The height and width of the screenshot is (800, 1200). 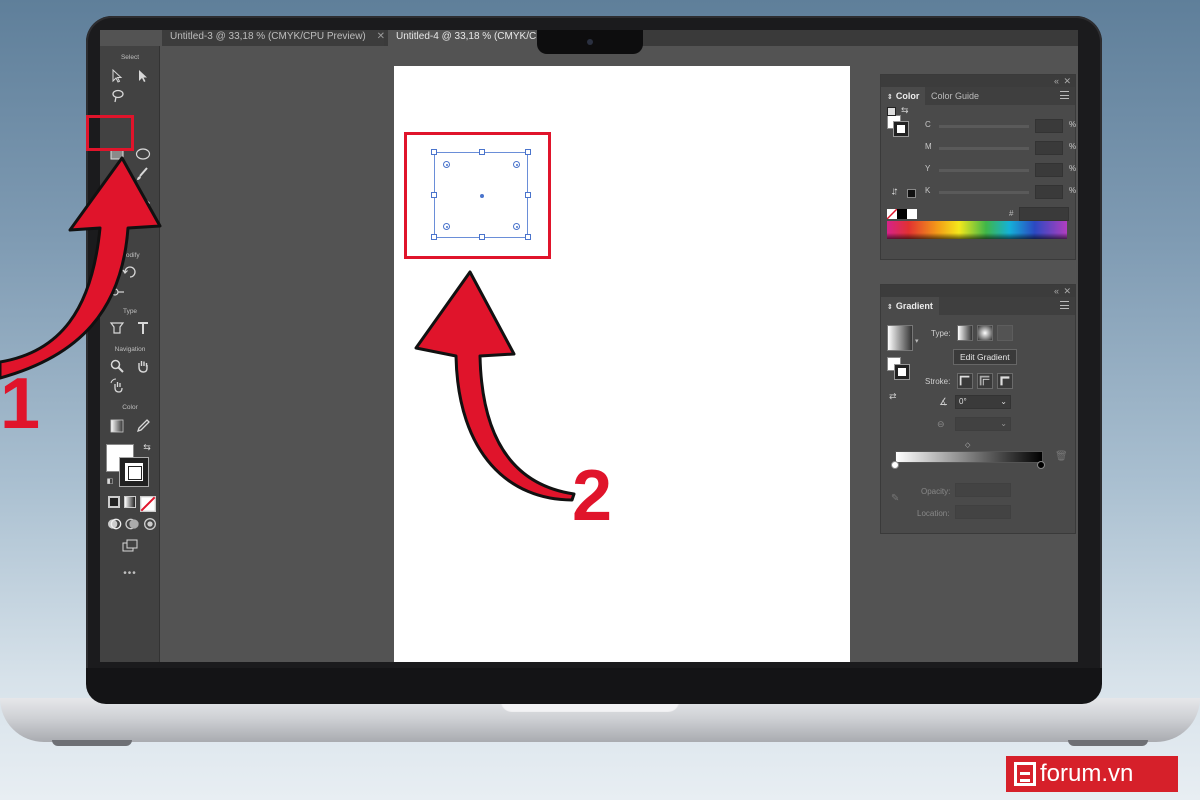 What do you see at coordinates (905, 110) in the screenshot?
I see `swap-icon: ⇆` at bounding box center [905, 110].